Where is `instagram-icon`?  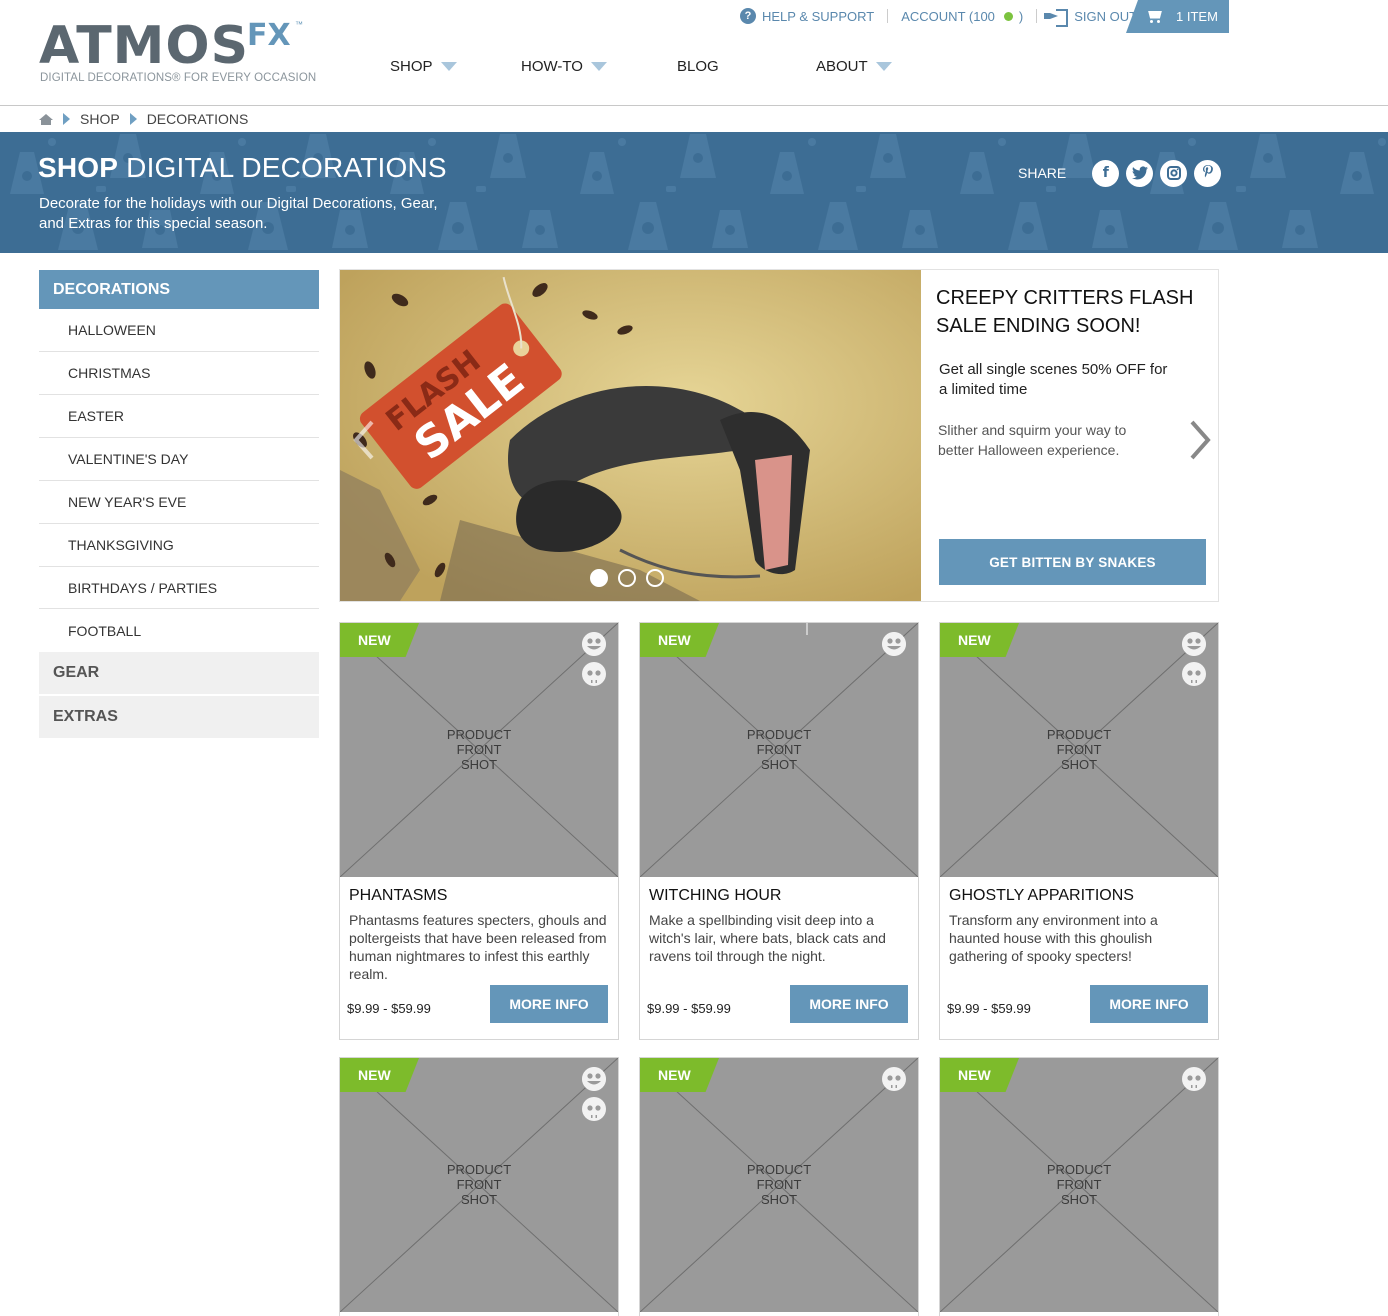
instagram-icon is located at coordinates (1174, 173).